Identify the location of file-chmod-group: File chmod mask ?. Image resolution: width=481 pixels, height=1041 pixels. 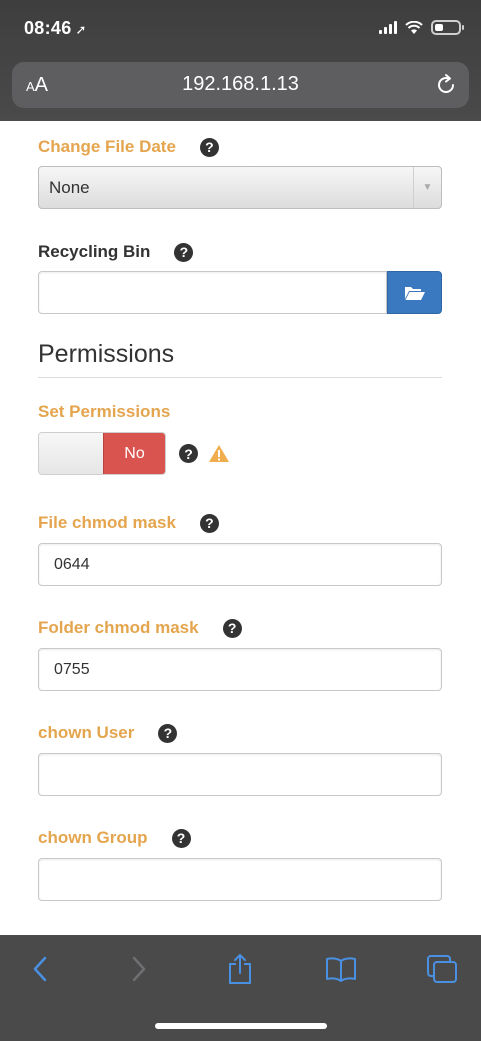
(128, 523).